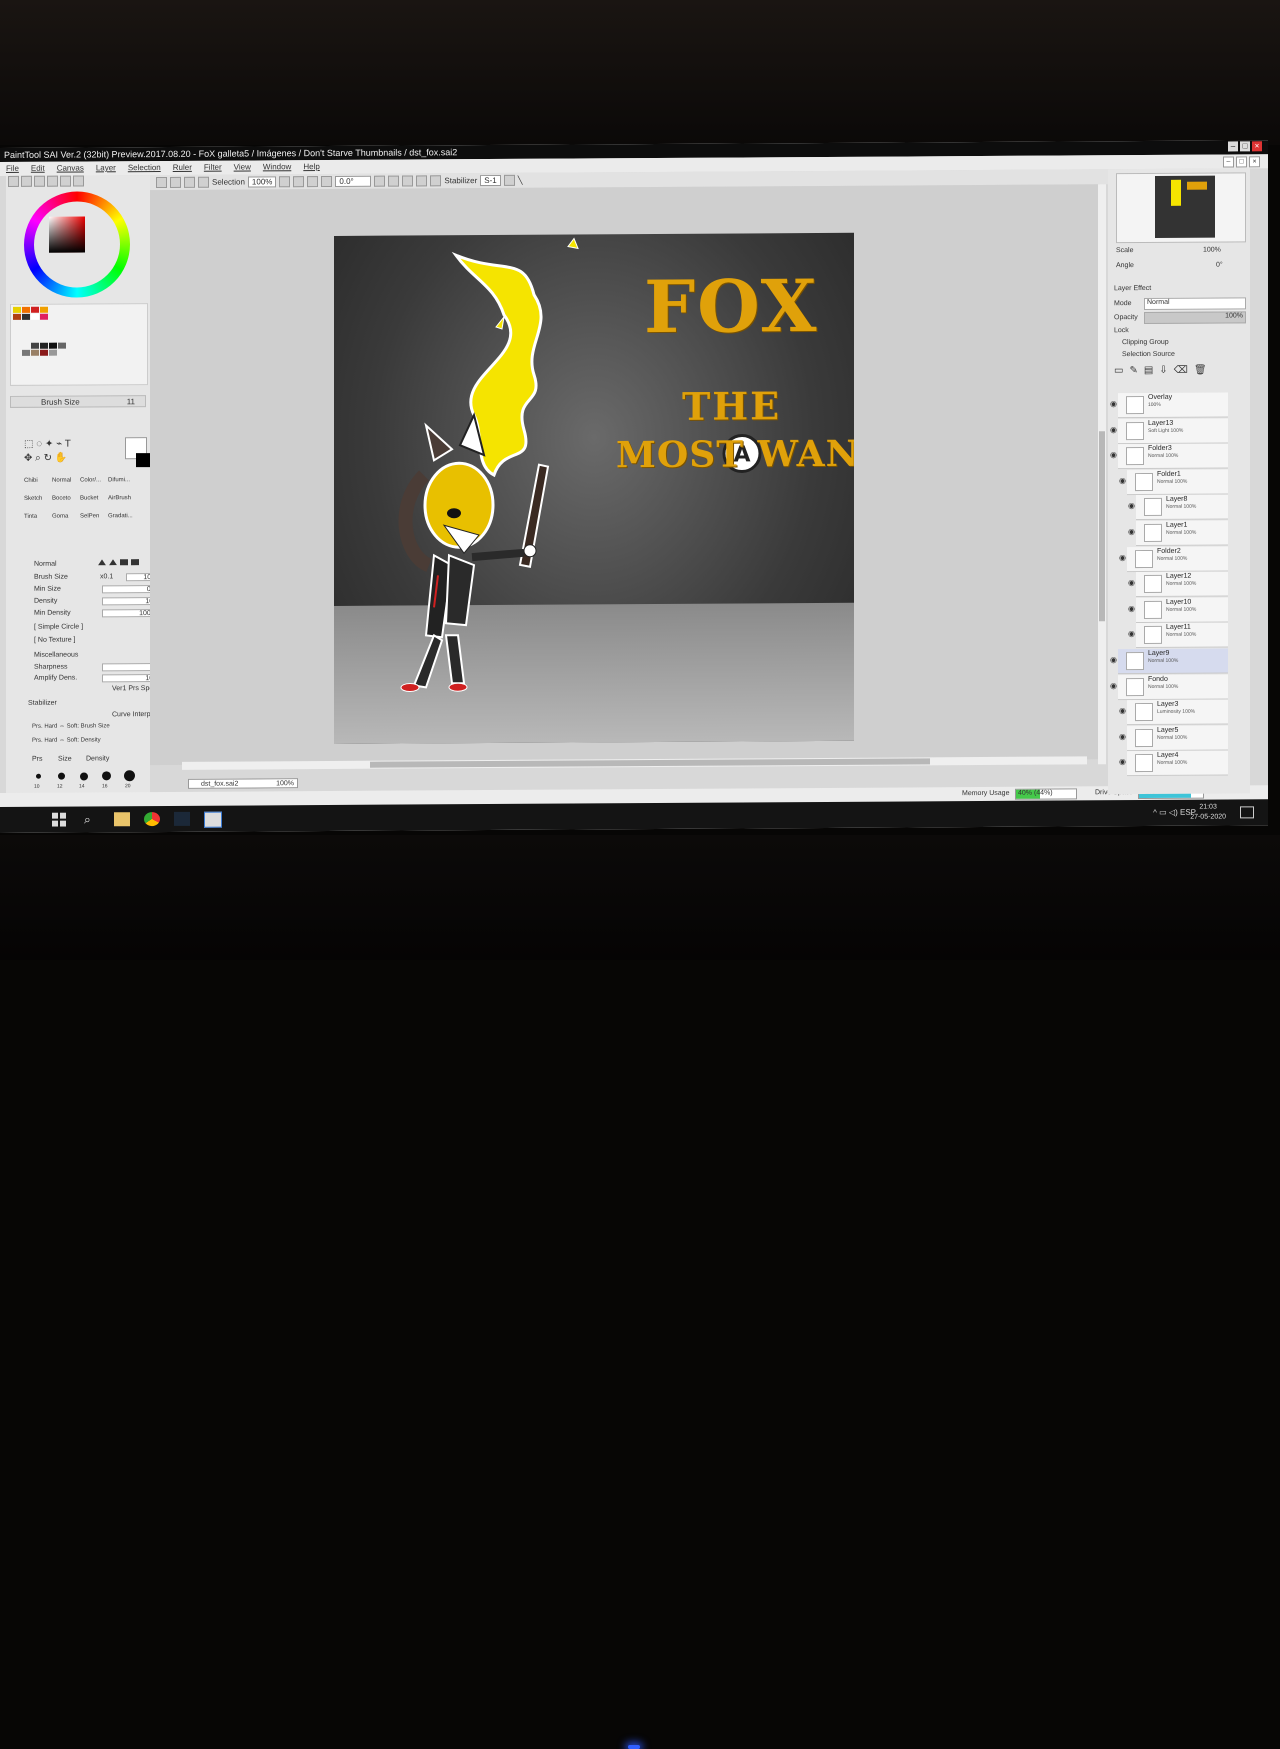 The width and height of the screenshot is (1280, 1749). What do you see at coordinates (1219, 265) in the screenshot?
I see `angle-value: 0°` at bounding box center [1219, 265].